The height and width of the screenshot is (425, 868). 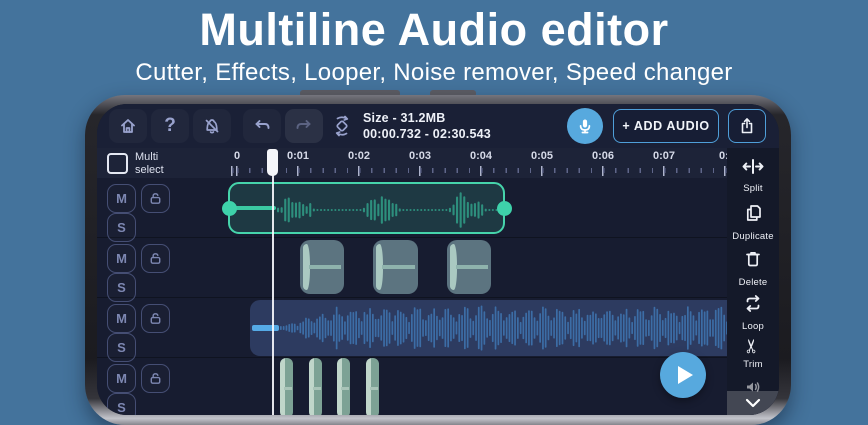 What do you see at coordinates (427, 134) in the screenshot?
I see `project-time-range: 00:00.732 - 02:30.543` at bounding box center [427, 134].